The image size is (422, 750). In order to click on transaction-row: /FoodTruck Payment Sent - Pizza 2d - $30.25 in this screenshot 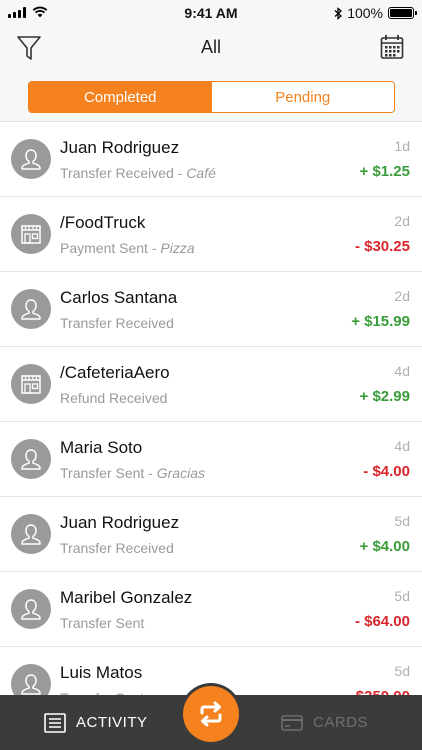, I will do `click(211, 234)`.